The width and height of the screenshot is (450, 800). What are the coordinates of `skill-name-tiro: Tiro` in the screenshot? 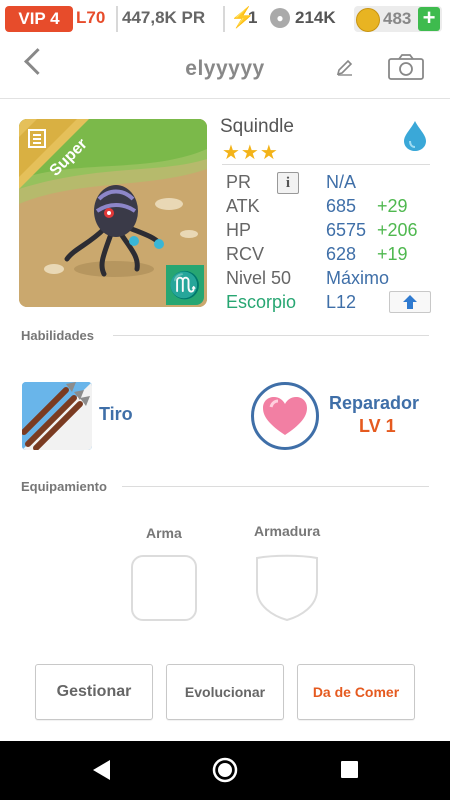 It's located at (116, 414).